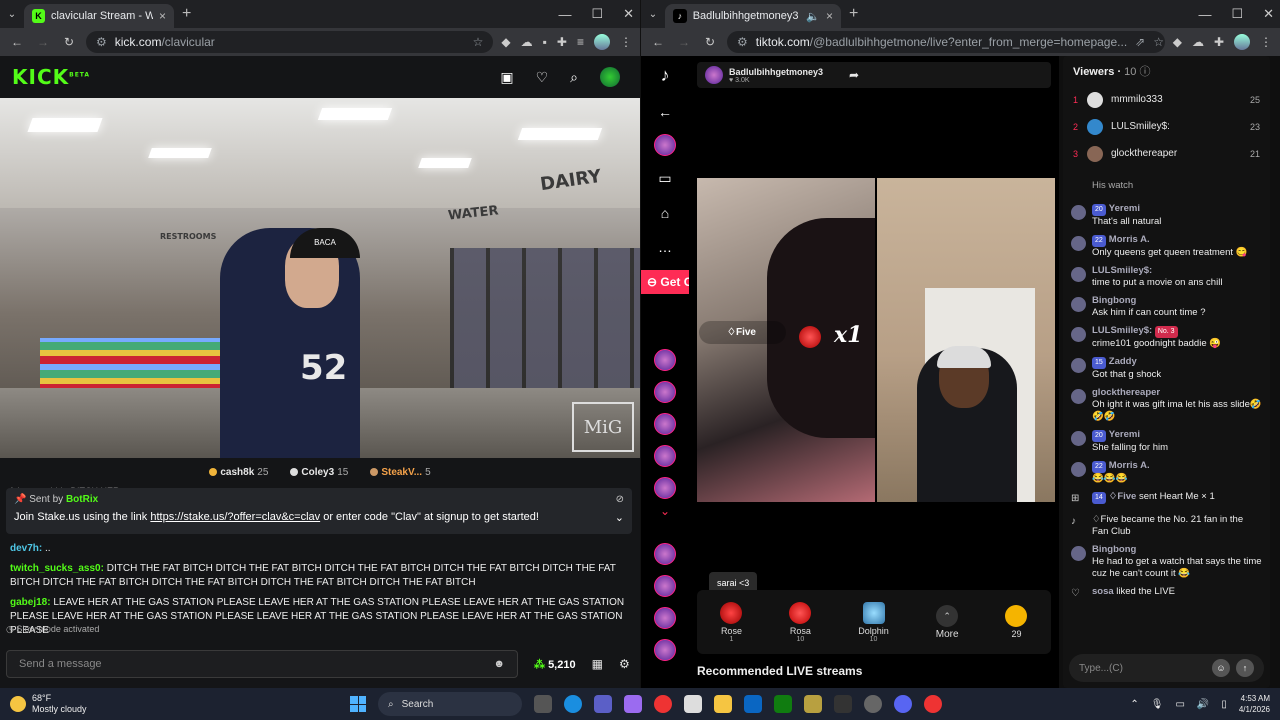 The width and height of the screenshot is (1280, 720). I want to click on clock: 4:53 AM 4/1/2026, so click(1254, 704).